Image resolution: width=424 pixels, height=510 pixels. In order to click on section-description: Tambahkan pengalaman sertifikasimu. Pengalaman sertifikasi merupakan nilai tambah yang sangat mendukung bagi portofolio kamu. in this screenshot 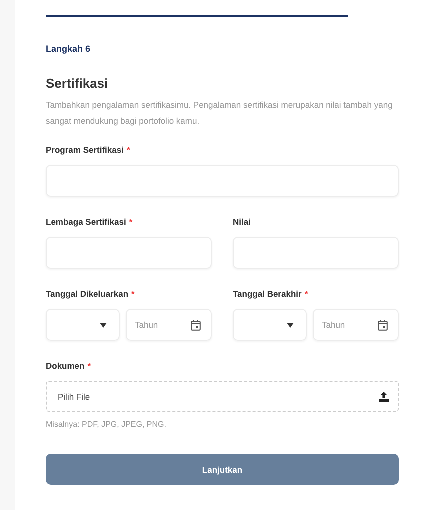, I will do `click(220, 113)`.